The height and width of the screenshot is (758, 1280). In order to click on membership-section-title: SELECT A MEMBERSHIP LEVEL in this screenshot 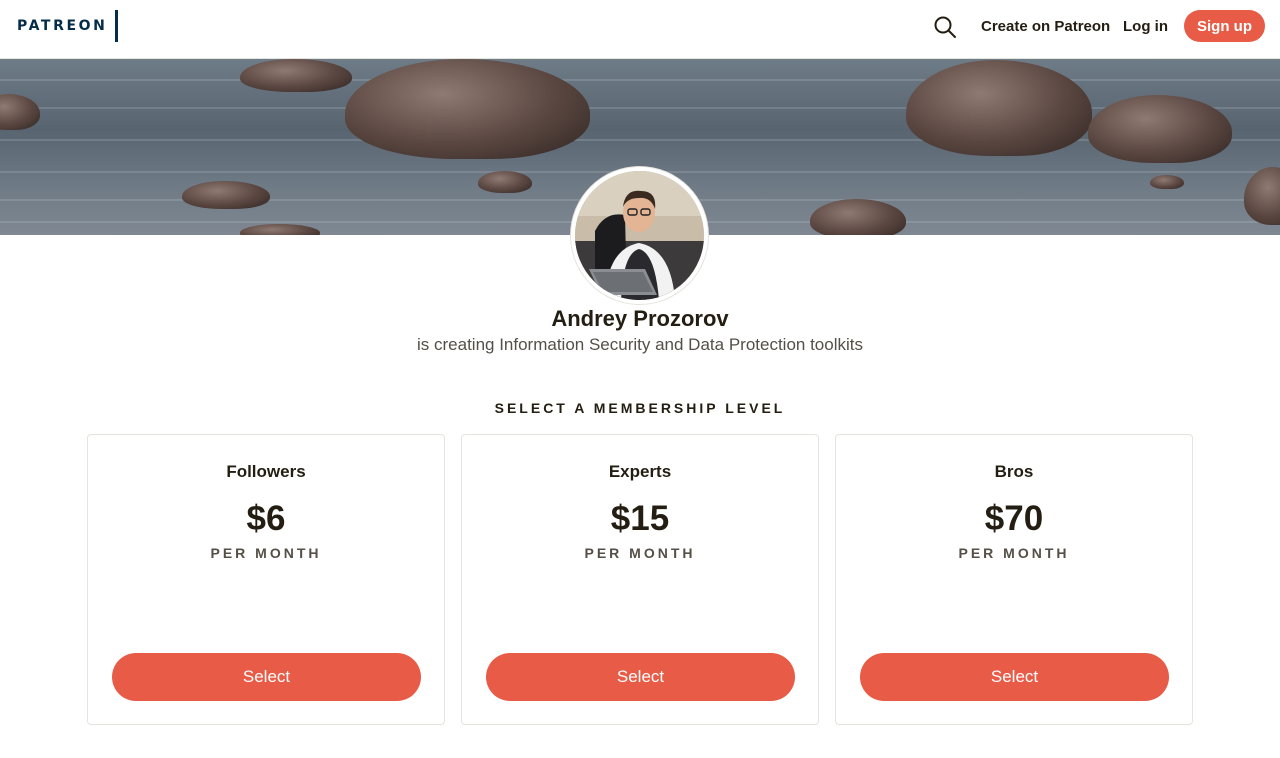, I will do `click(640, 408)`.